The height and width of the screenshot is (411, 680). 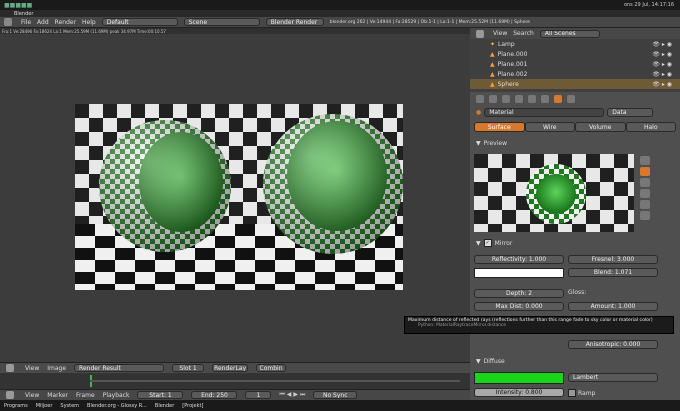 I want to click on diffuse-intensity-field: Intensity: 0.800, so click(x=519, y=392).